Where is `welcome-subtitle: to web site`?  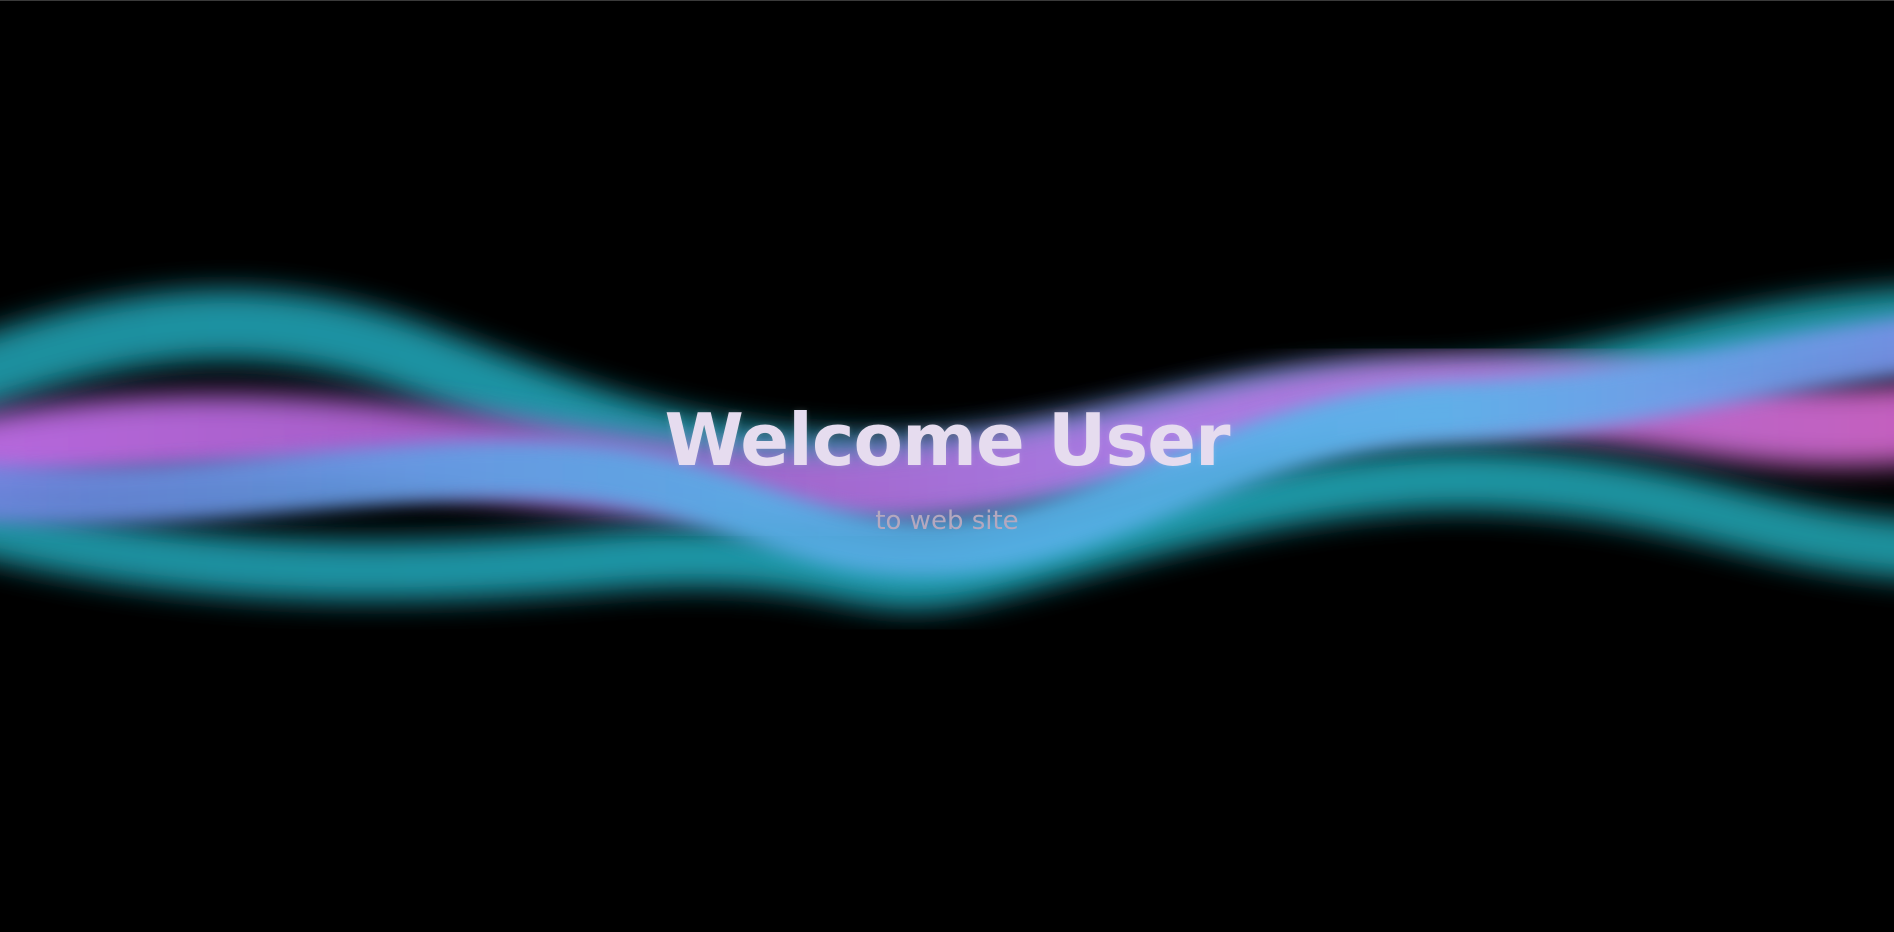
welcome-subtitle: to web site is located at coordinates (947, 521).